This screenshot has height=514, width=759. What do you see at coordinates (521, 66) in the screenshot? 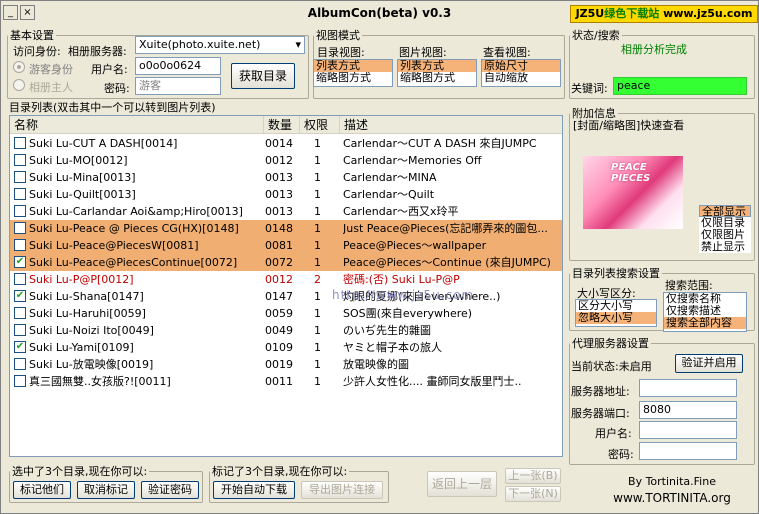
I see `look-view-option-original: 原始尺寸` at bounding box center [521, 66].